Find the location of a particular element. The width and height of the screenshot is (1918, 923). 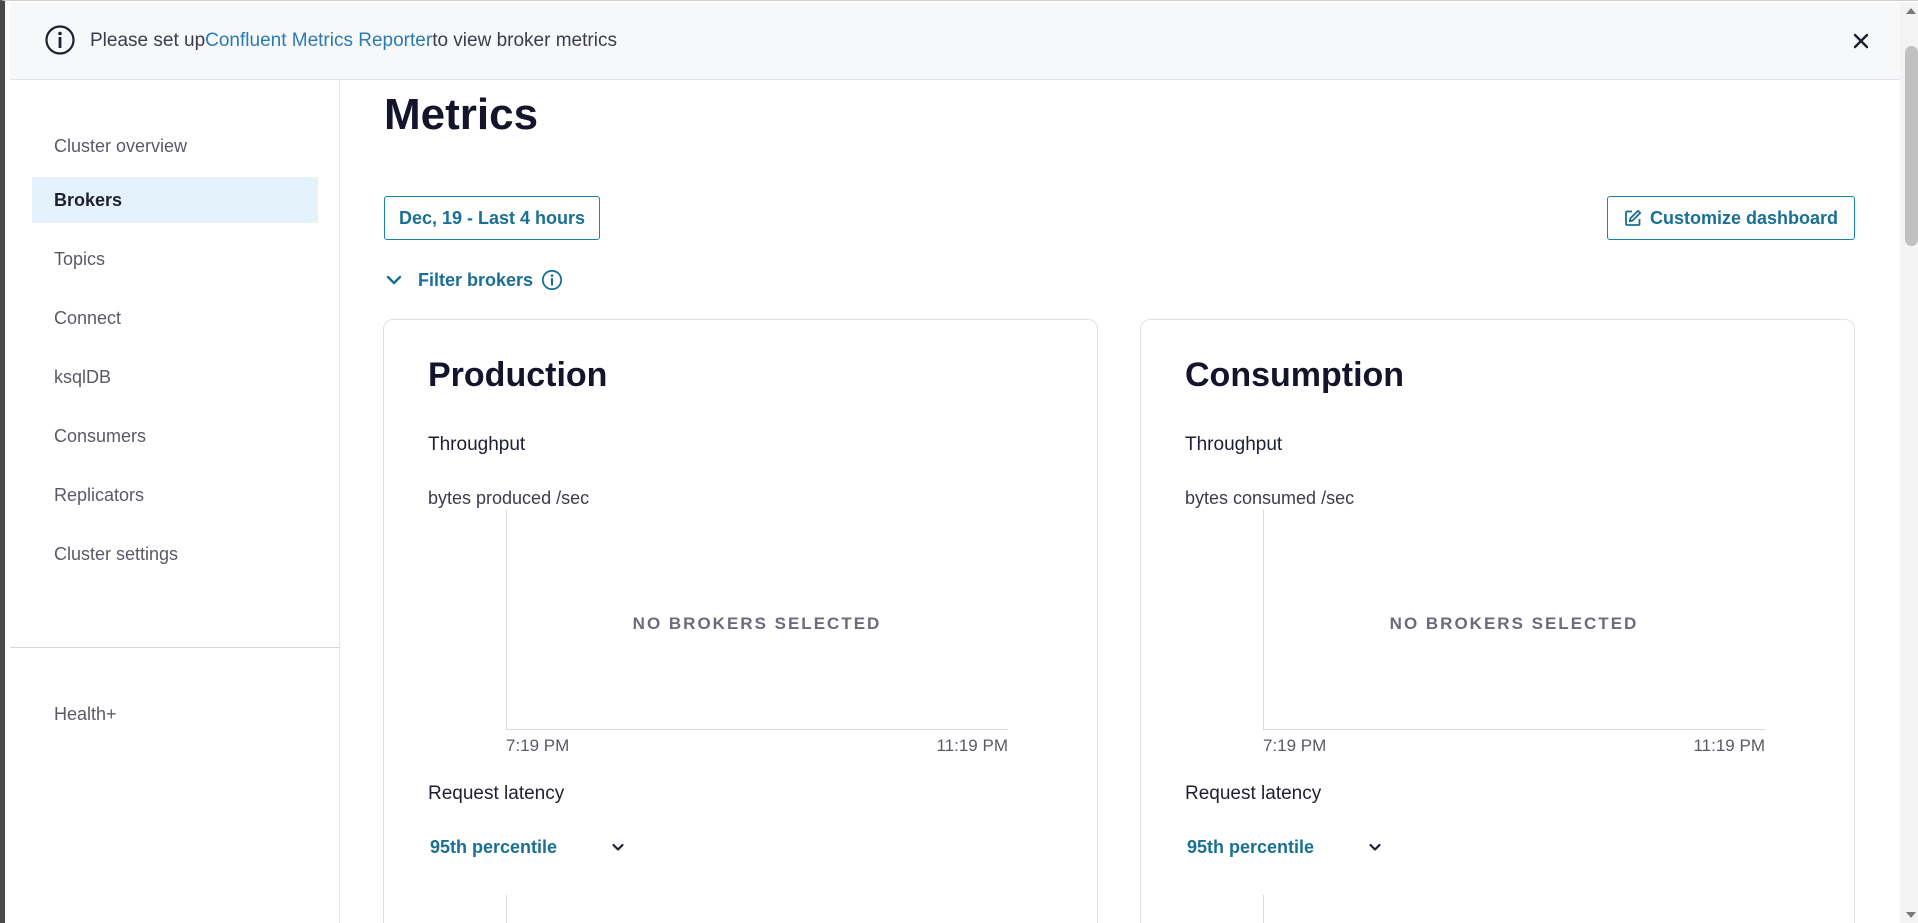

edit-icon is located at coordinates (1633, 217).